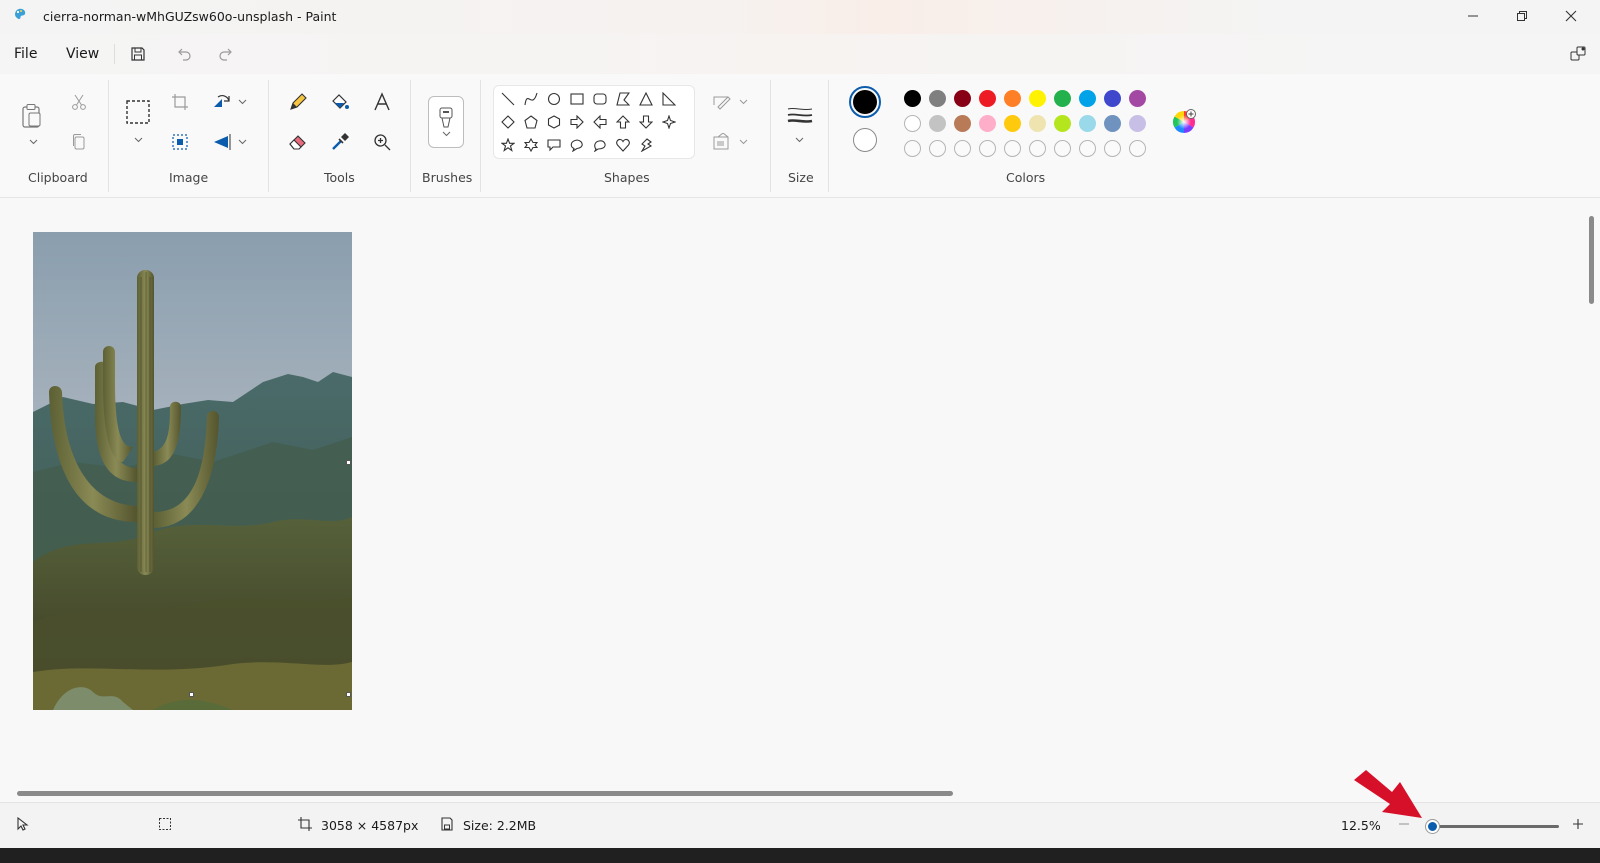 This screenshot has height=863, width=1600. I want to click on canvas-size-button, so click(305, 824).